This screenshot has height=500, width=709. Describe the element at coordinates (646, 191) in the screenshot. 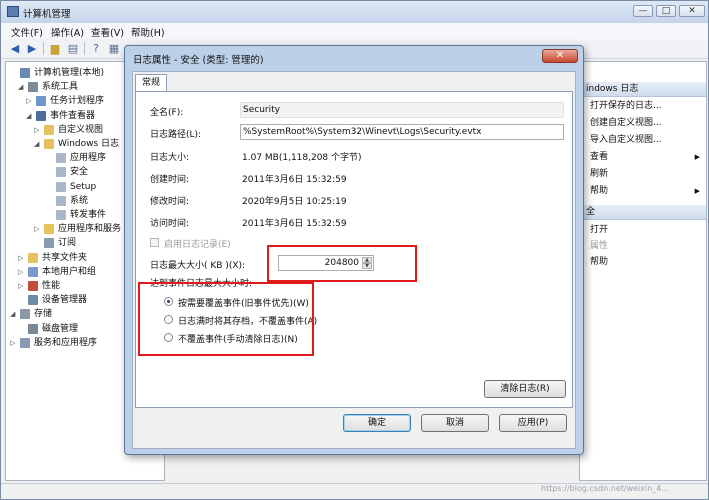

I see `action-item: 帮助 ▶` at that location.